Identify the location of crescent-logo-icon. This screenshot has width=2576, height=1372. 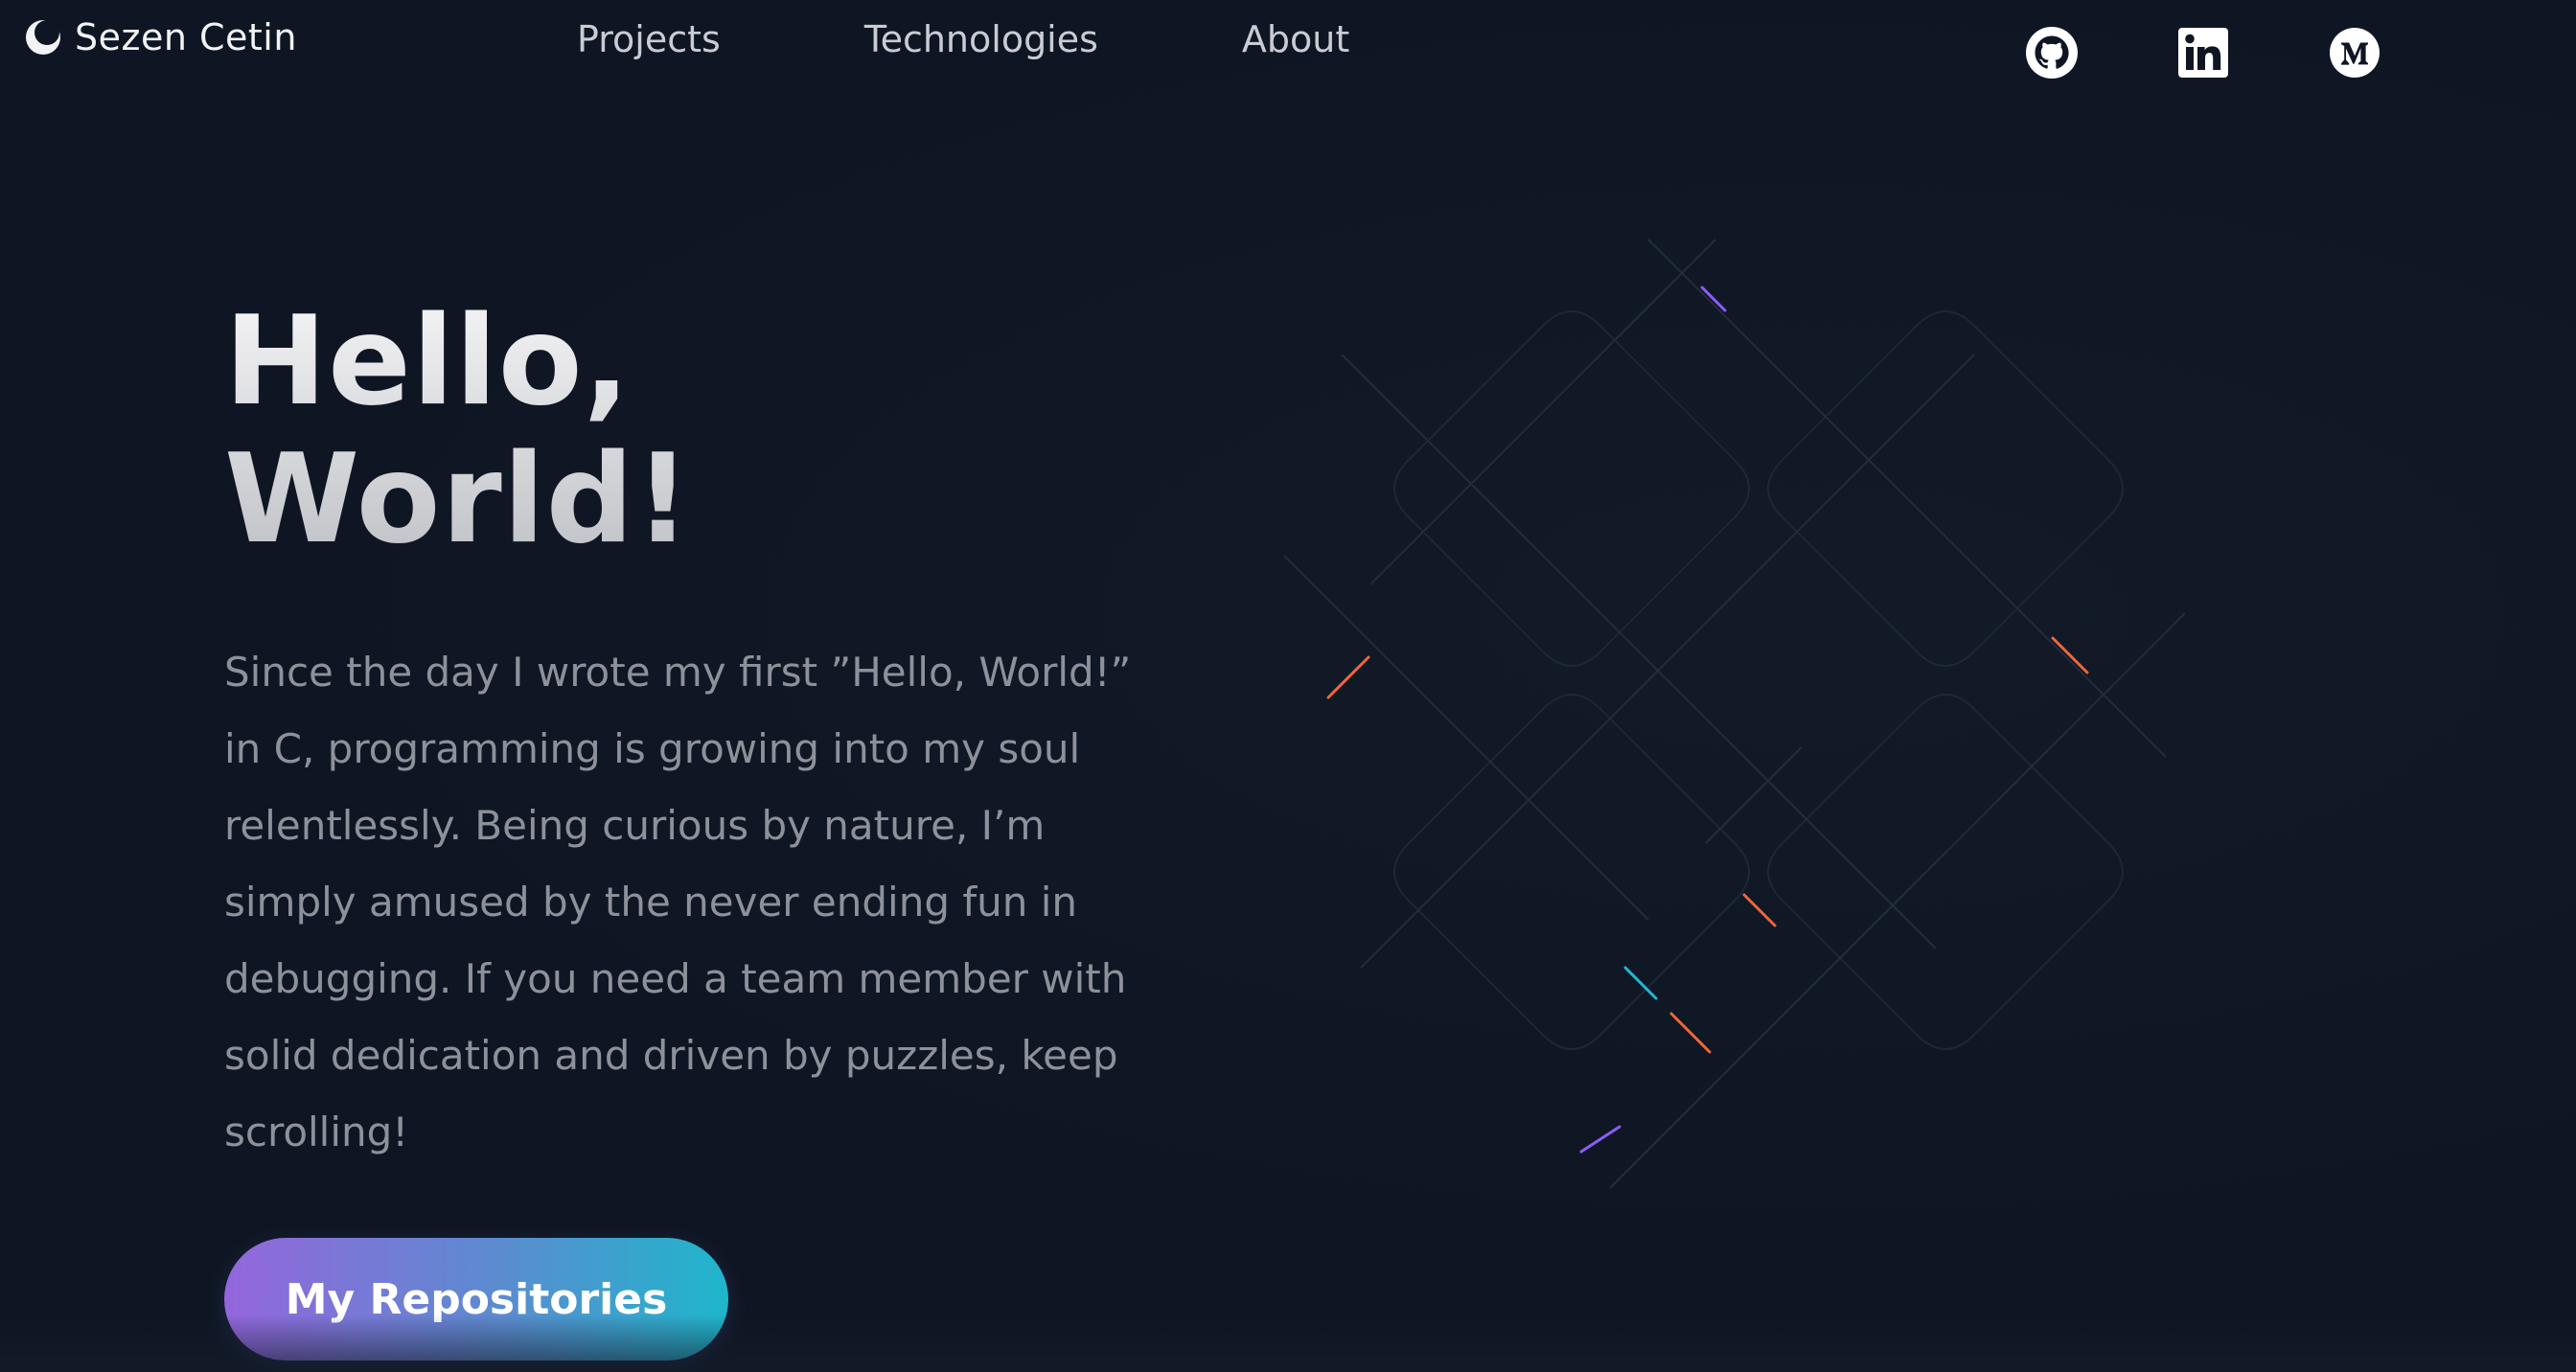
(43, 37).